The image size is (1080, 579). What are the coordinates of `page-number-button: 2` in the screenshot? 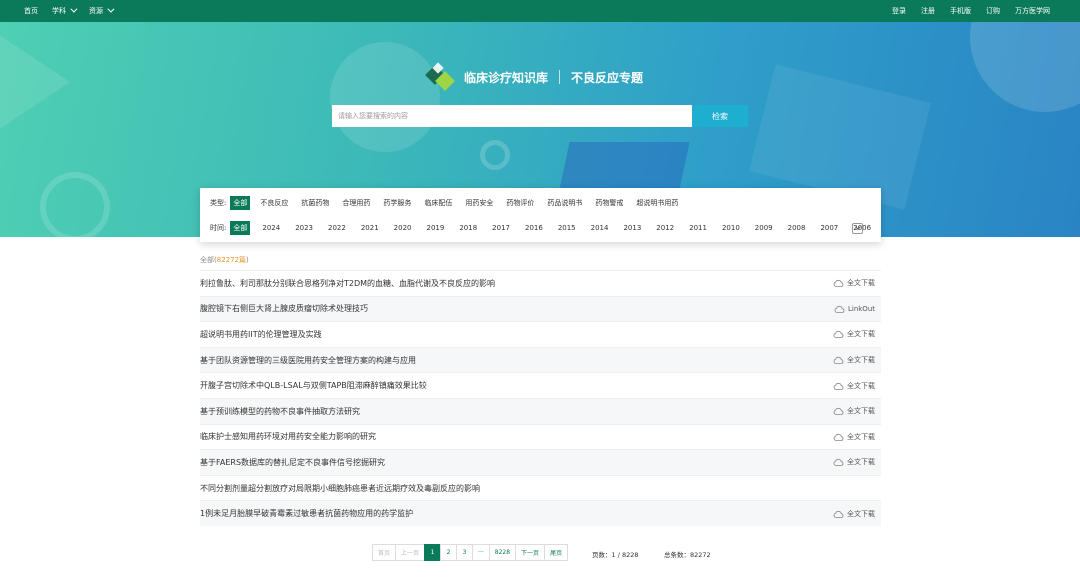 It's located at (449, 552).